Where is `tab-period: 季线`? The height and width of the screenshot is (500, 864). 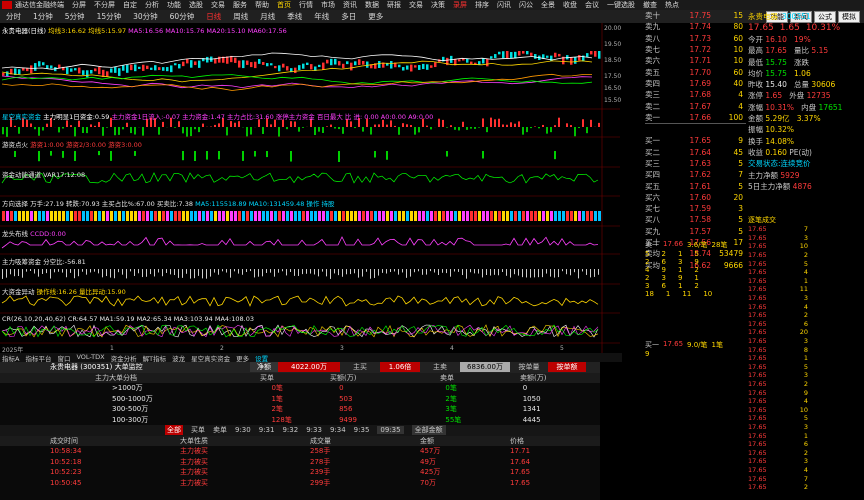 tab-period: 季线 is located at coordinates (294, 16).